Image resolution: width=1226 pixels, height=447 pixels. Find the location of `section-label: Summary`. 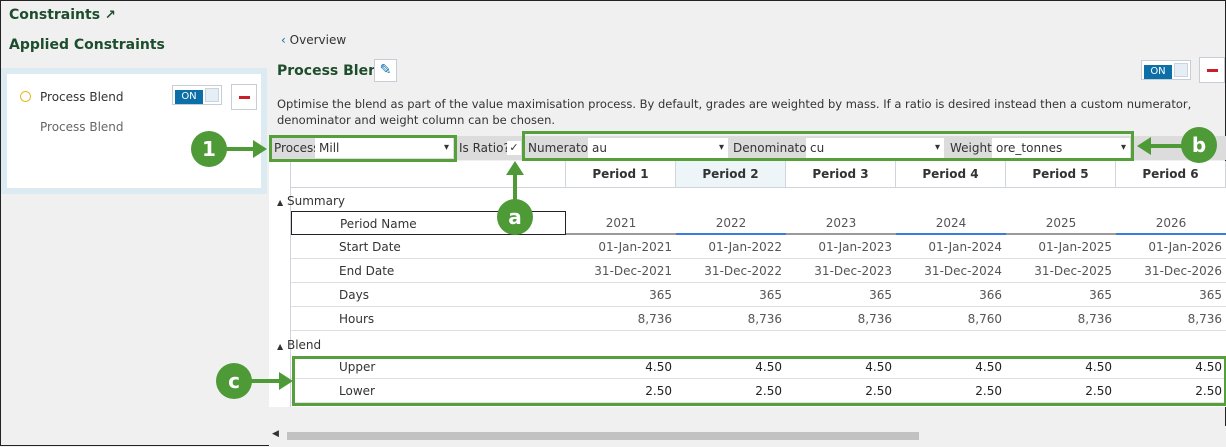

section-label: Summary is located at coordinates (315, 201).